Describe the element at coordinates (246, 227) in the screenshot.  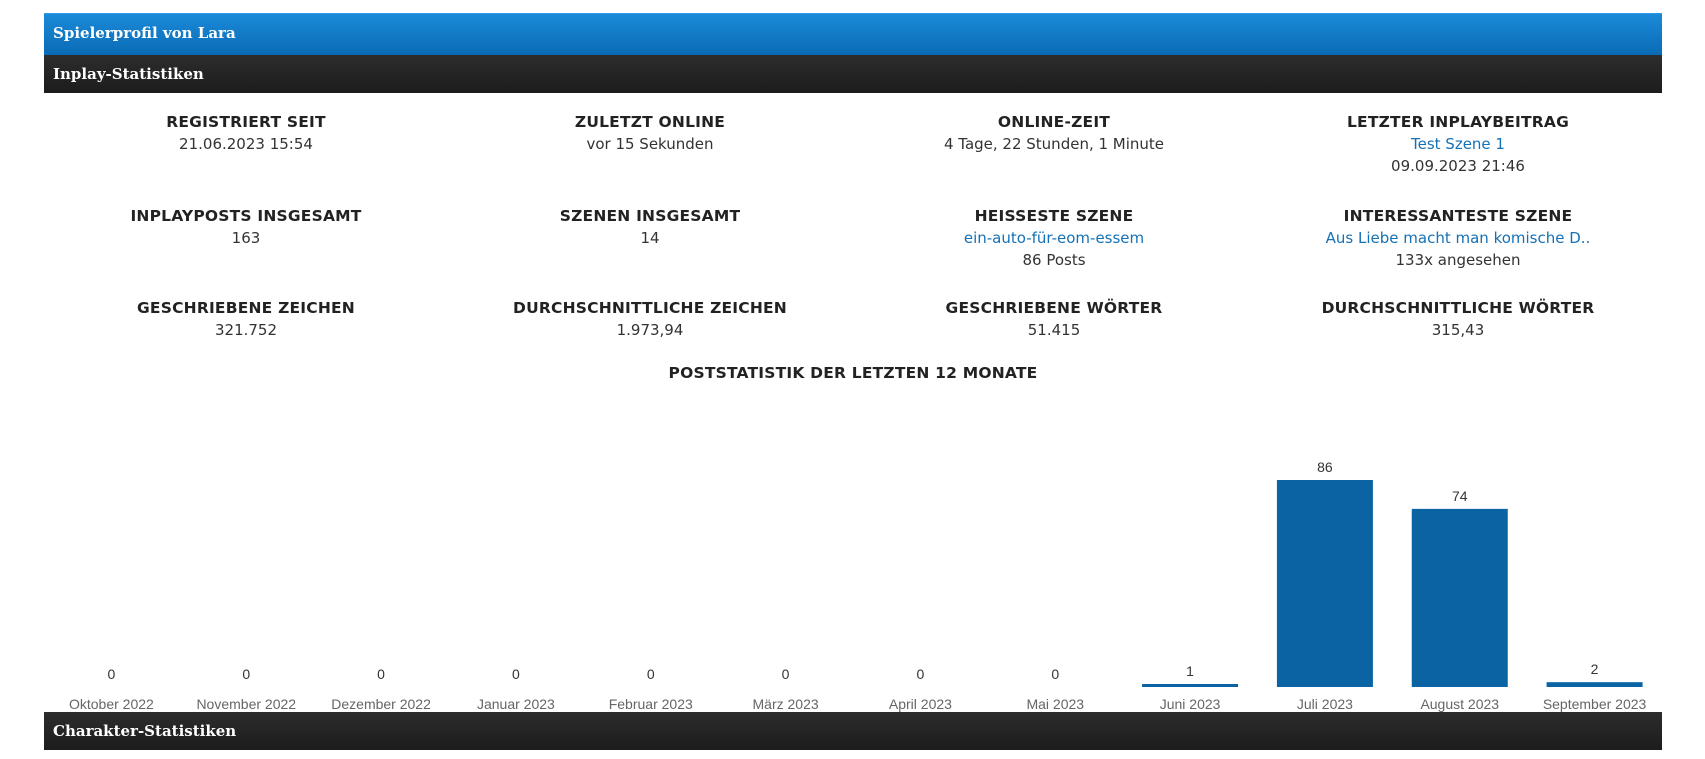
I see `stat-posts-total: INPLAYPOSTS INSGESAMT 163` at that location.